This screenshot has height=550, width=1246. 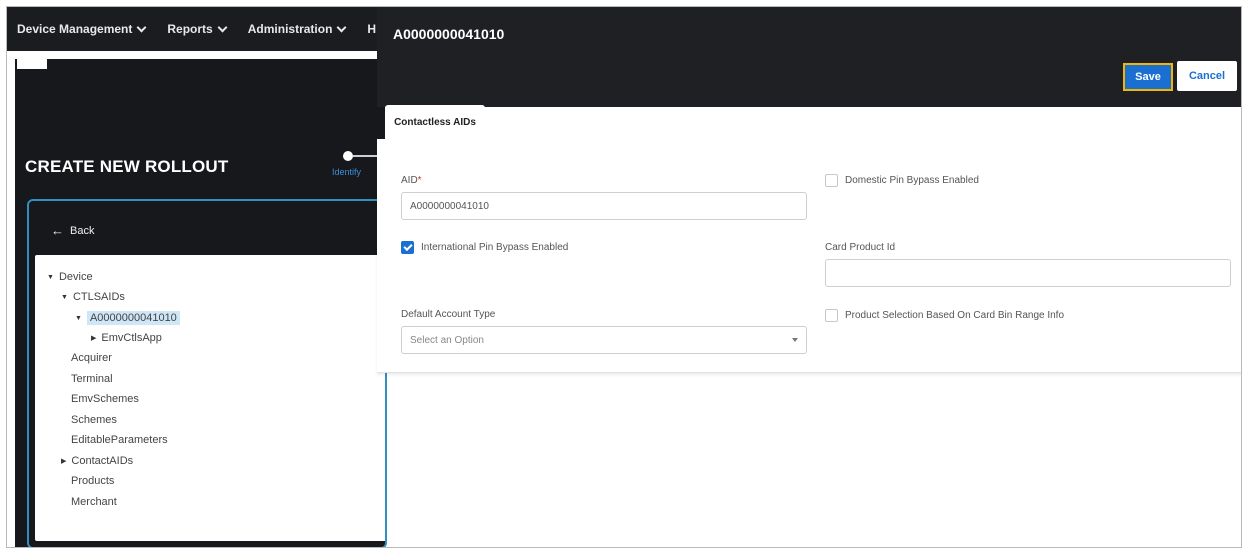 What do you see at coordinates (127, 318) in the screenshot?
I see `tree-node-aid: ▼ A0000000041010` at bounding box center [127, 318].